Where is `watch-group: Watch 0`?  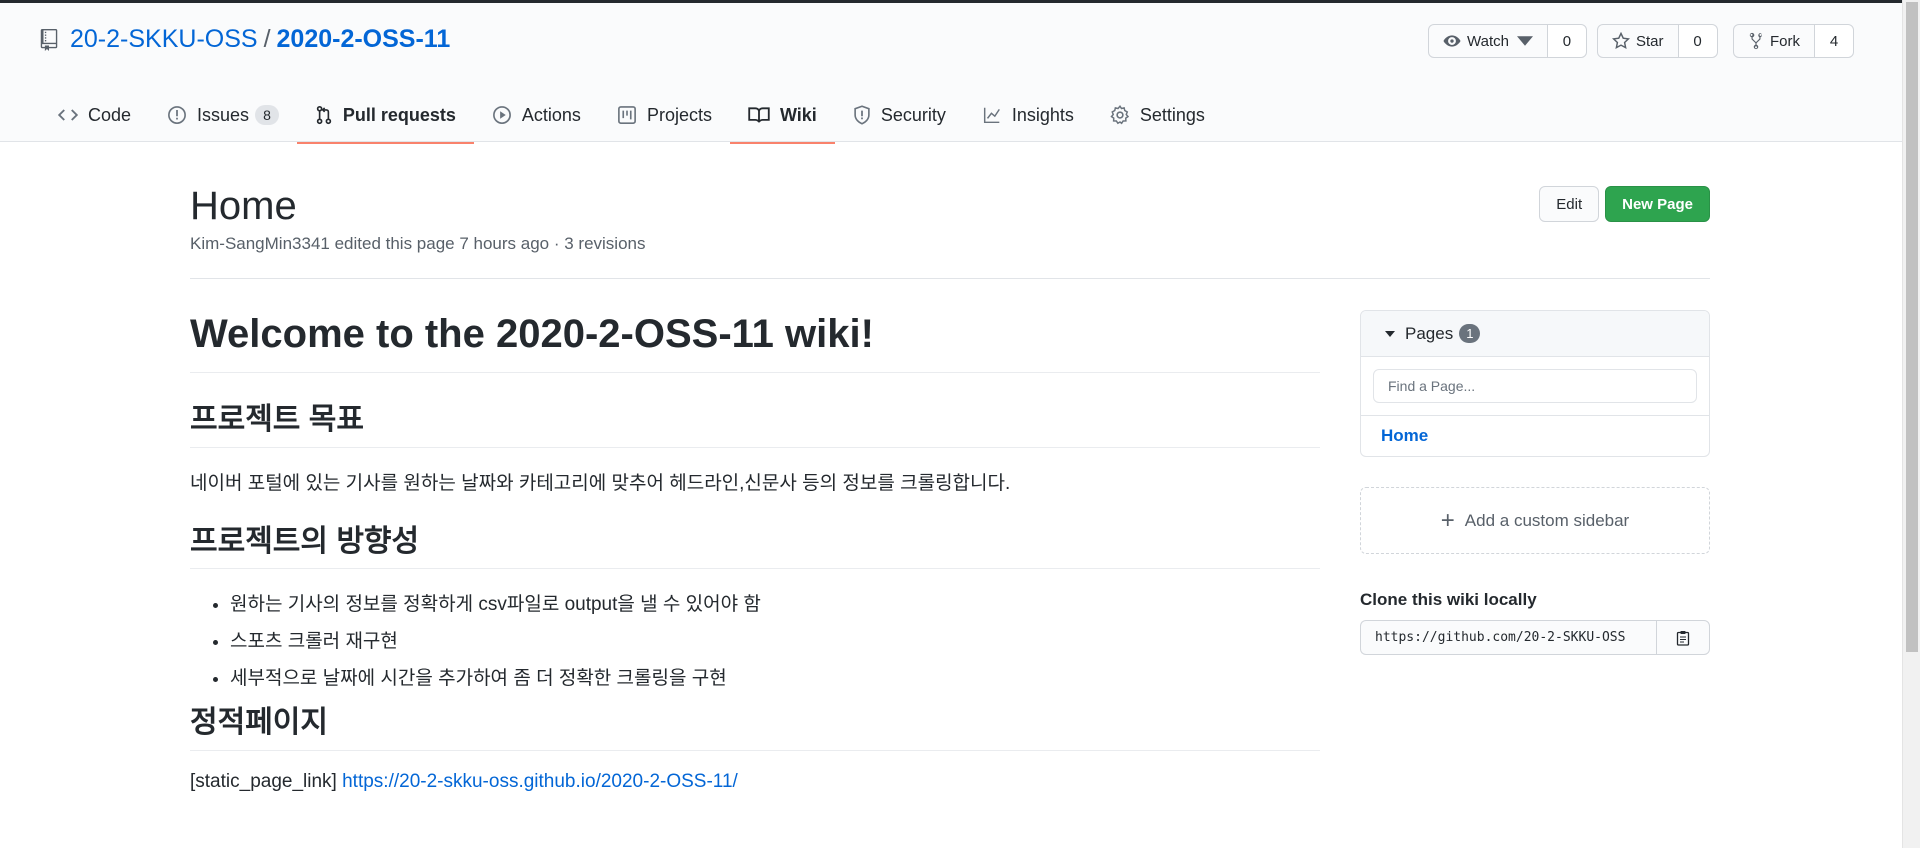 watch-group: Watch 0 is located at coordinates (1507, 41).